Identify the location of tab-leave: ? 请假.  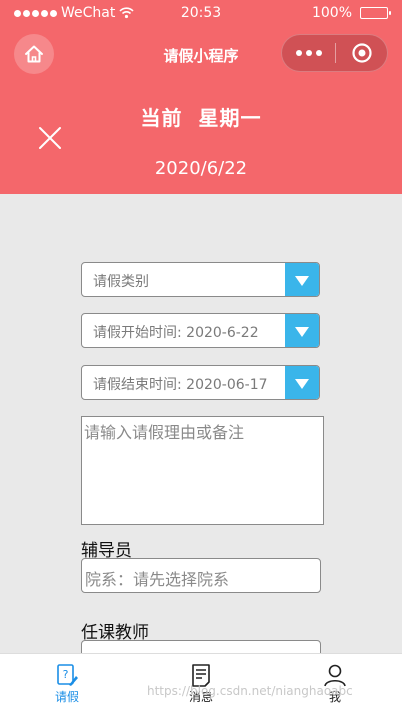
(67, 682).